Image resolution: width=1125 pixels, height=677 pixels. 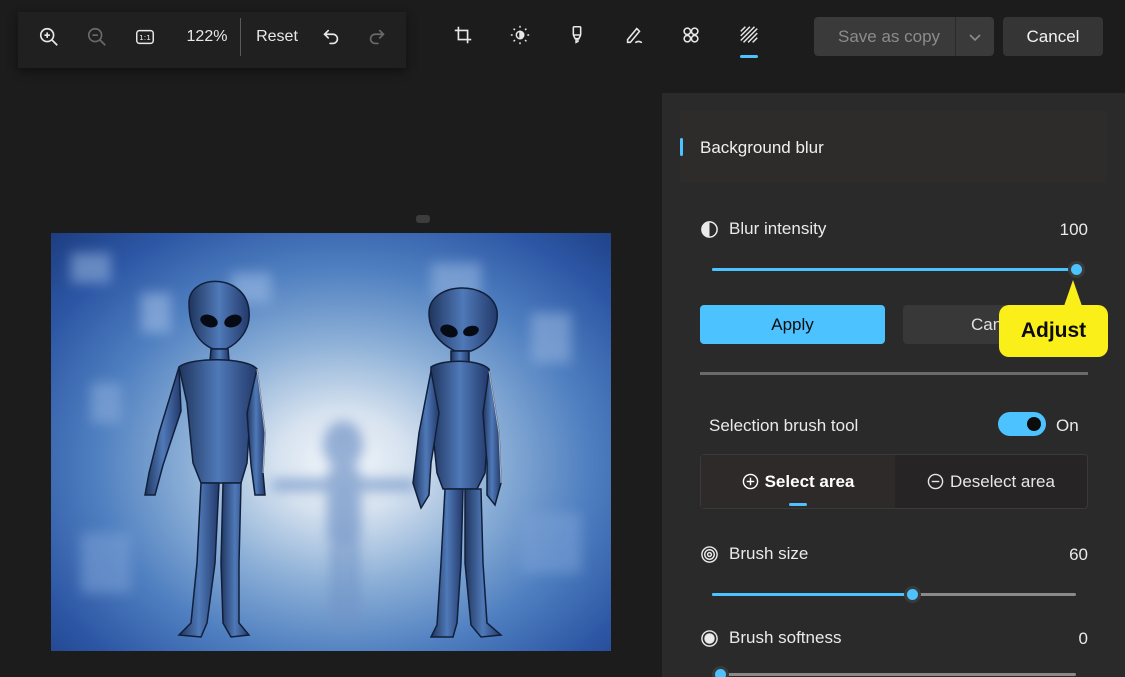 I want to click on save-as-copy-label: Save as copy, so click(x=889, y=36).